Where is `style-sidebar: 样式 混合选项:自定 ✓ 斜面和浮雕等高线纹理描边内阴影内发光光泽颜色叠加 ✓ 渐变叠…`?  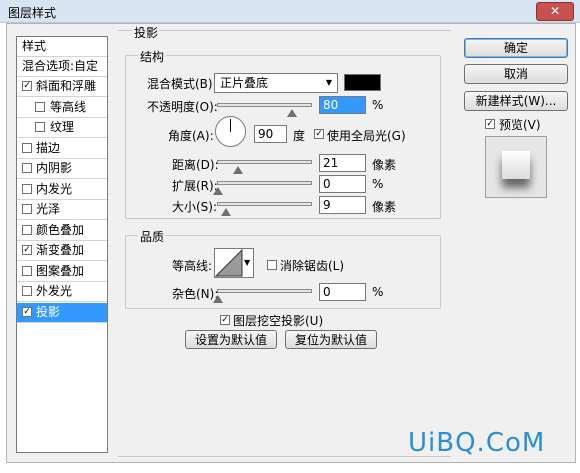 style-sidebar: 样式 混合选项:自定 ✓ 斜面和浮雕等高线纹理描边内阴影内发光光泽颜色叠加 ✓ 渐变叠… is located at coordinates (62, 244).